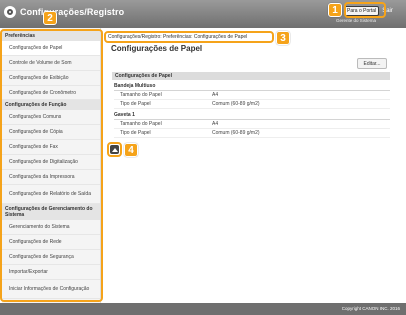 The image size is (406, 315). I want to click on callout-badge-3: 3, so click(283, 38).